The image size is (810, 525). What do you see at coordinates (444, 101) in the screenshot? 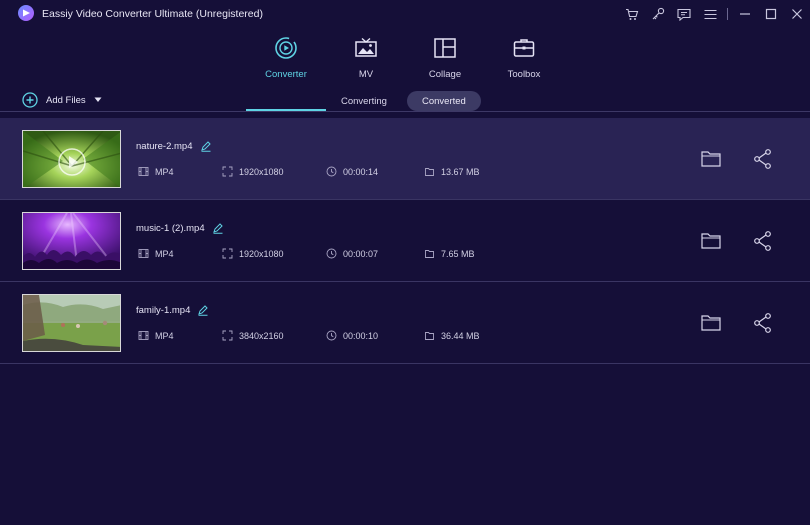
I see `segment-converted: Converted` at bounding box center [444, 101].